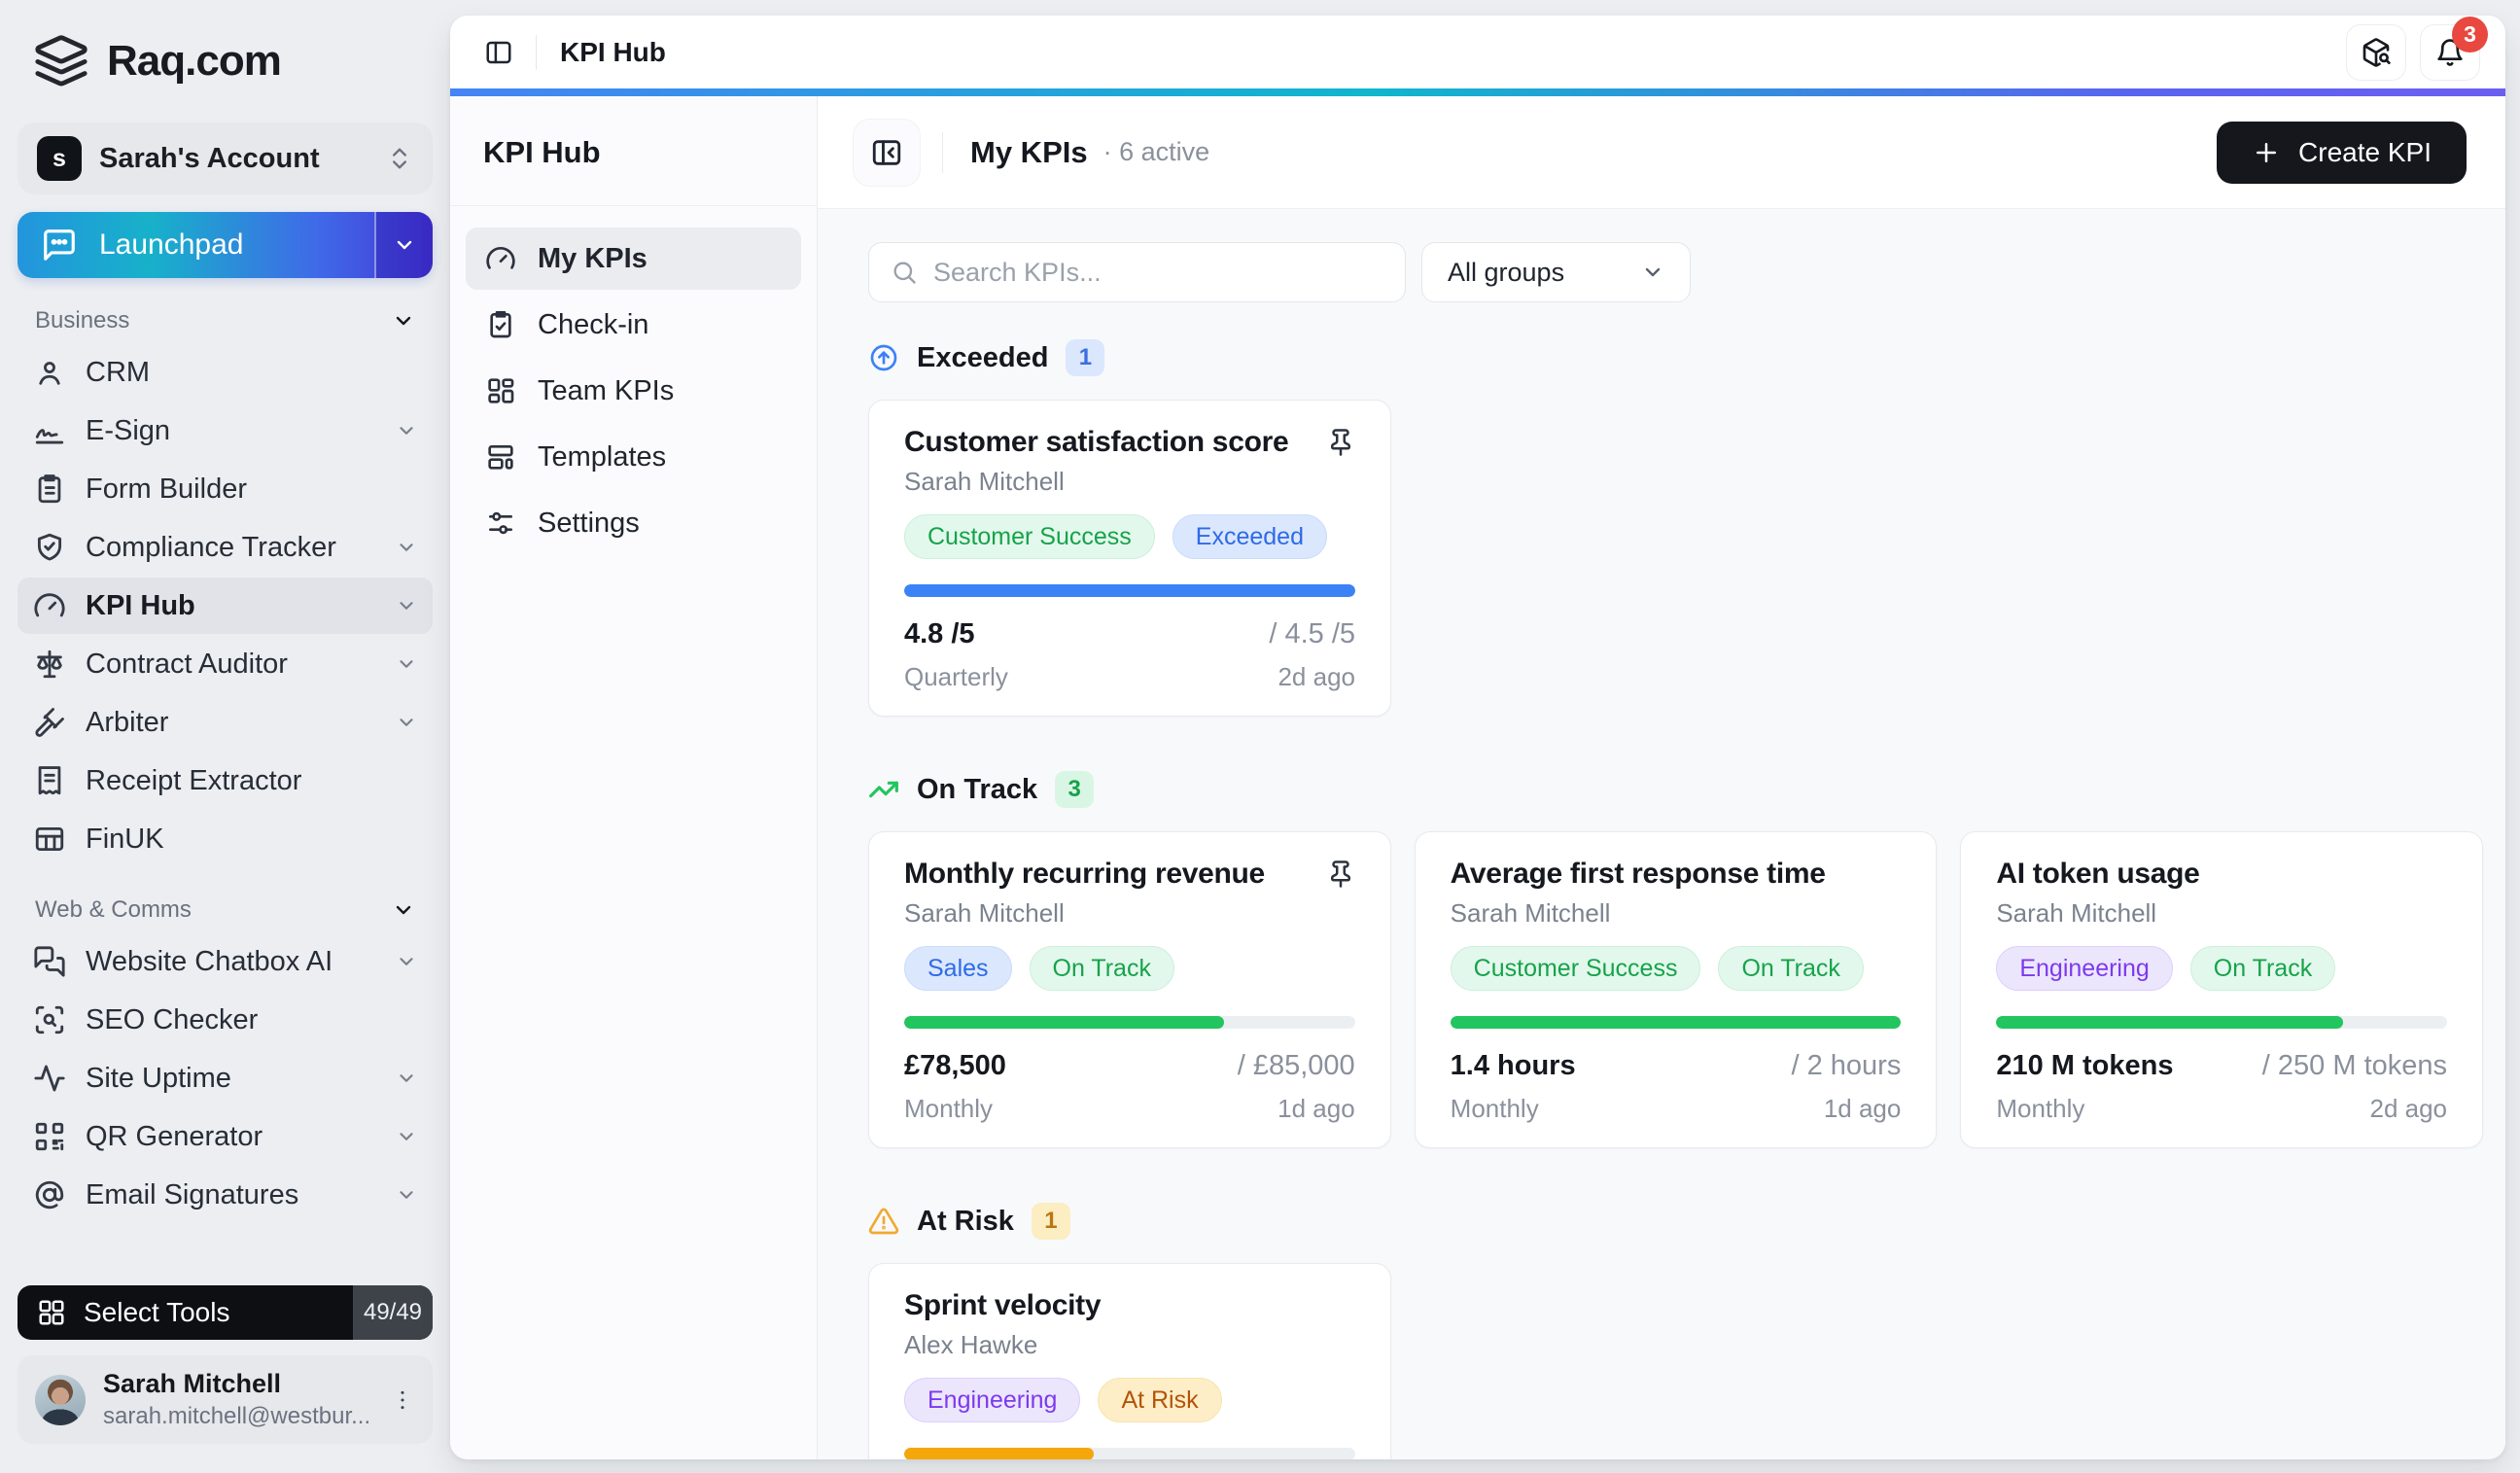 The height and width of the screenshot is (1473, 2520). Describe the element at coordinates (225, 839) in the screenshot. I see `sidebar-item-finuk: FinUK` at that location.